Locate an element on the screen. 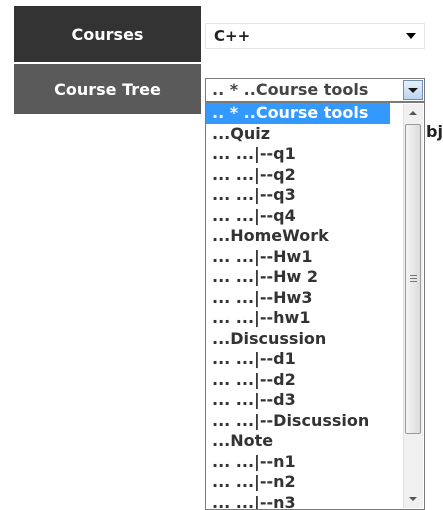  dropdown-option: ... ...|--d2 is located at coordinates (298, 380).